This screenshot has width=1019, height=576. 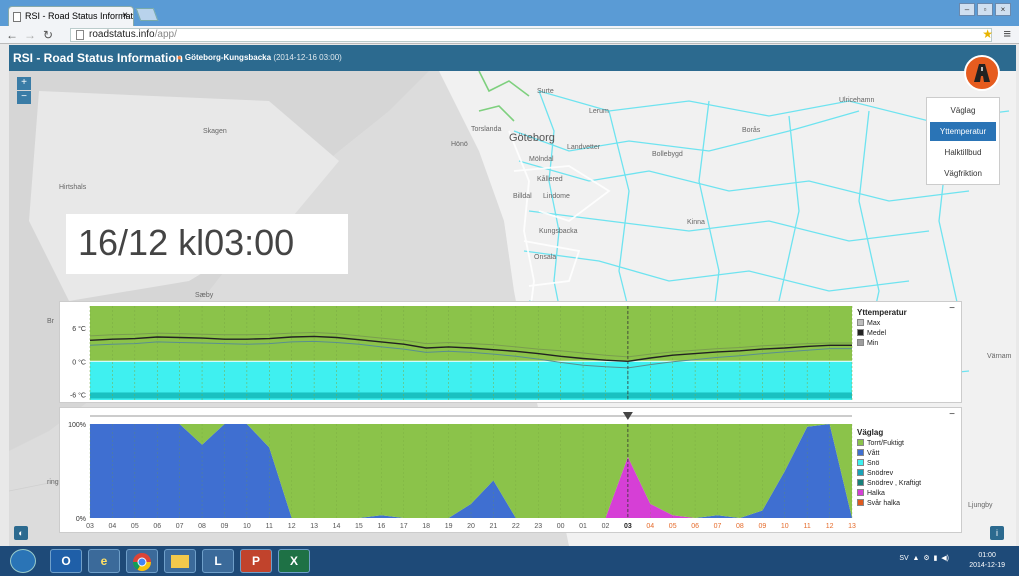 I want to click on map-label-billdal: Billdal, so click(x=522, y=196).